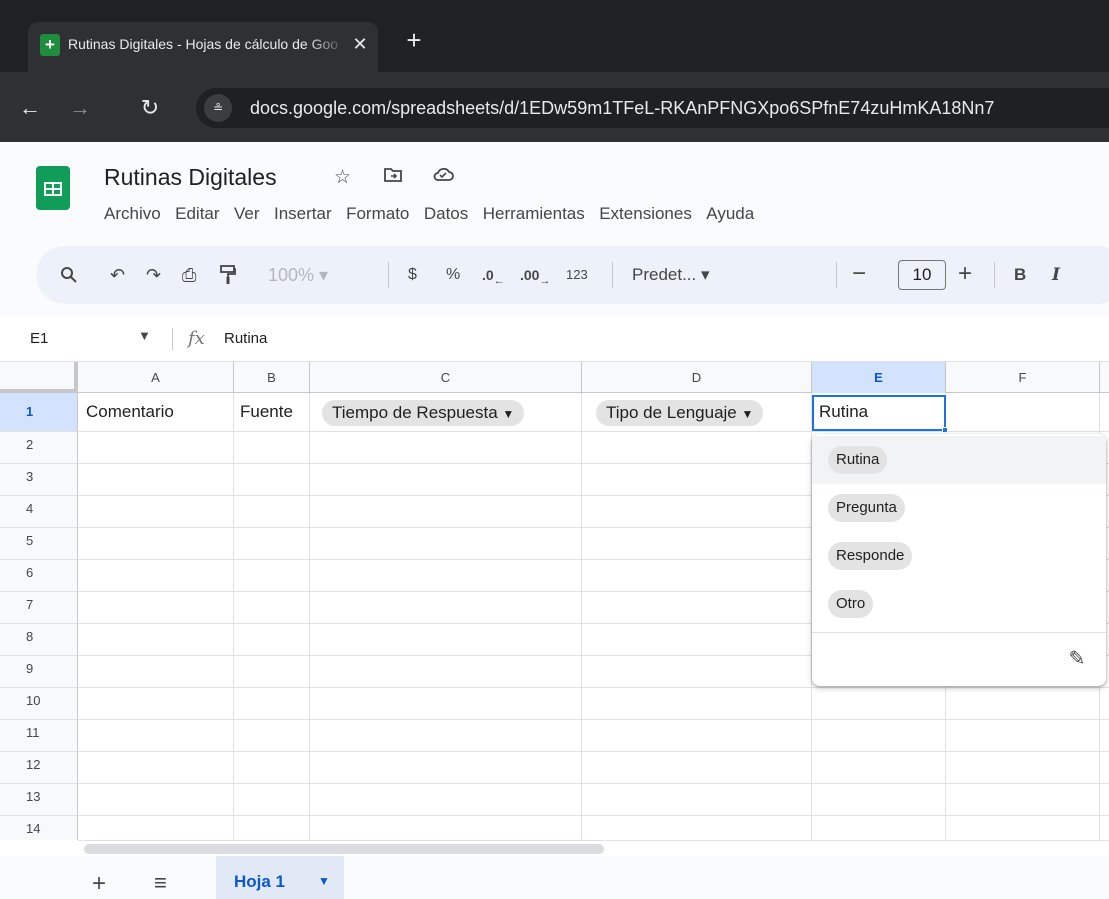  What do you see at coordinates (39, 672) in the screenshot?
I see `row-header-9: 9` at bounding box center [39, 672].